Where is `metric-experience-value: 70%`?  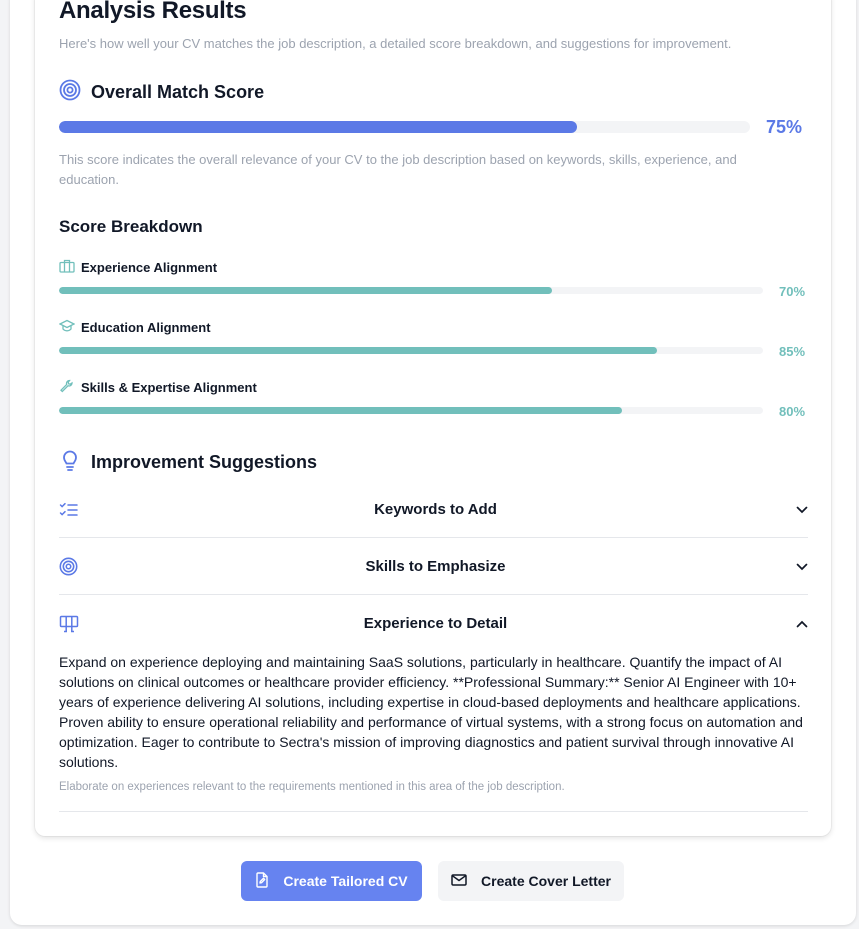
metric-experience-value: 70% is located at coordinates (792, 291).